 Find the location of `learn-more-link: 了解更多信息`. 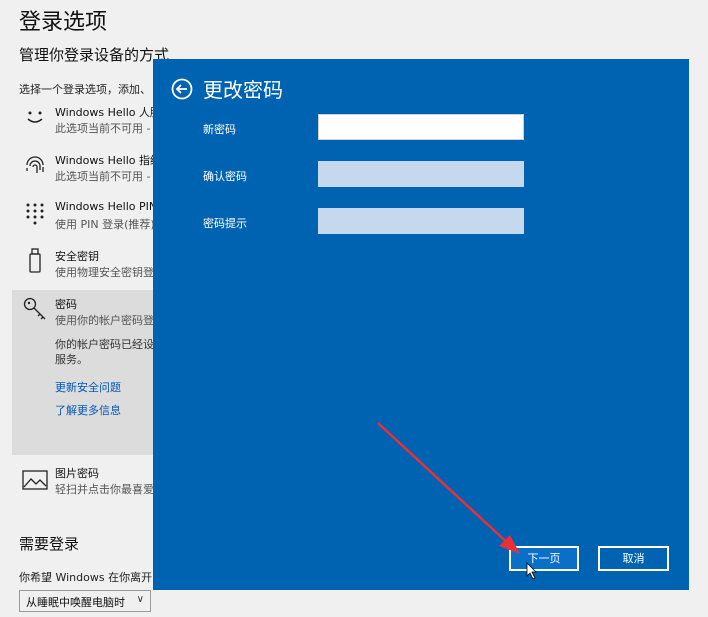

learn-more-link: 了解更多信息 is located at coordinates (88, 410).